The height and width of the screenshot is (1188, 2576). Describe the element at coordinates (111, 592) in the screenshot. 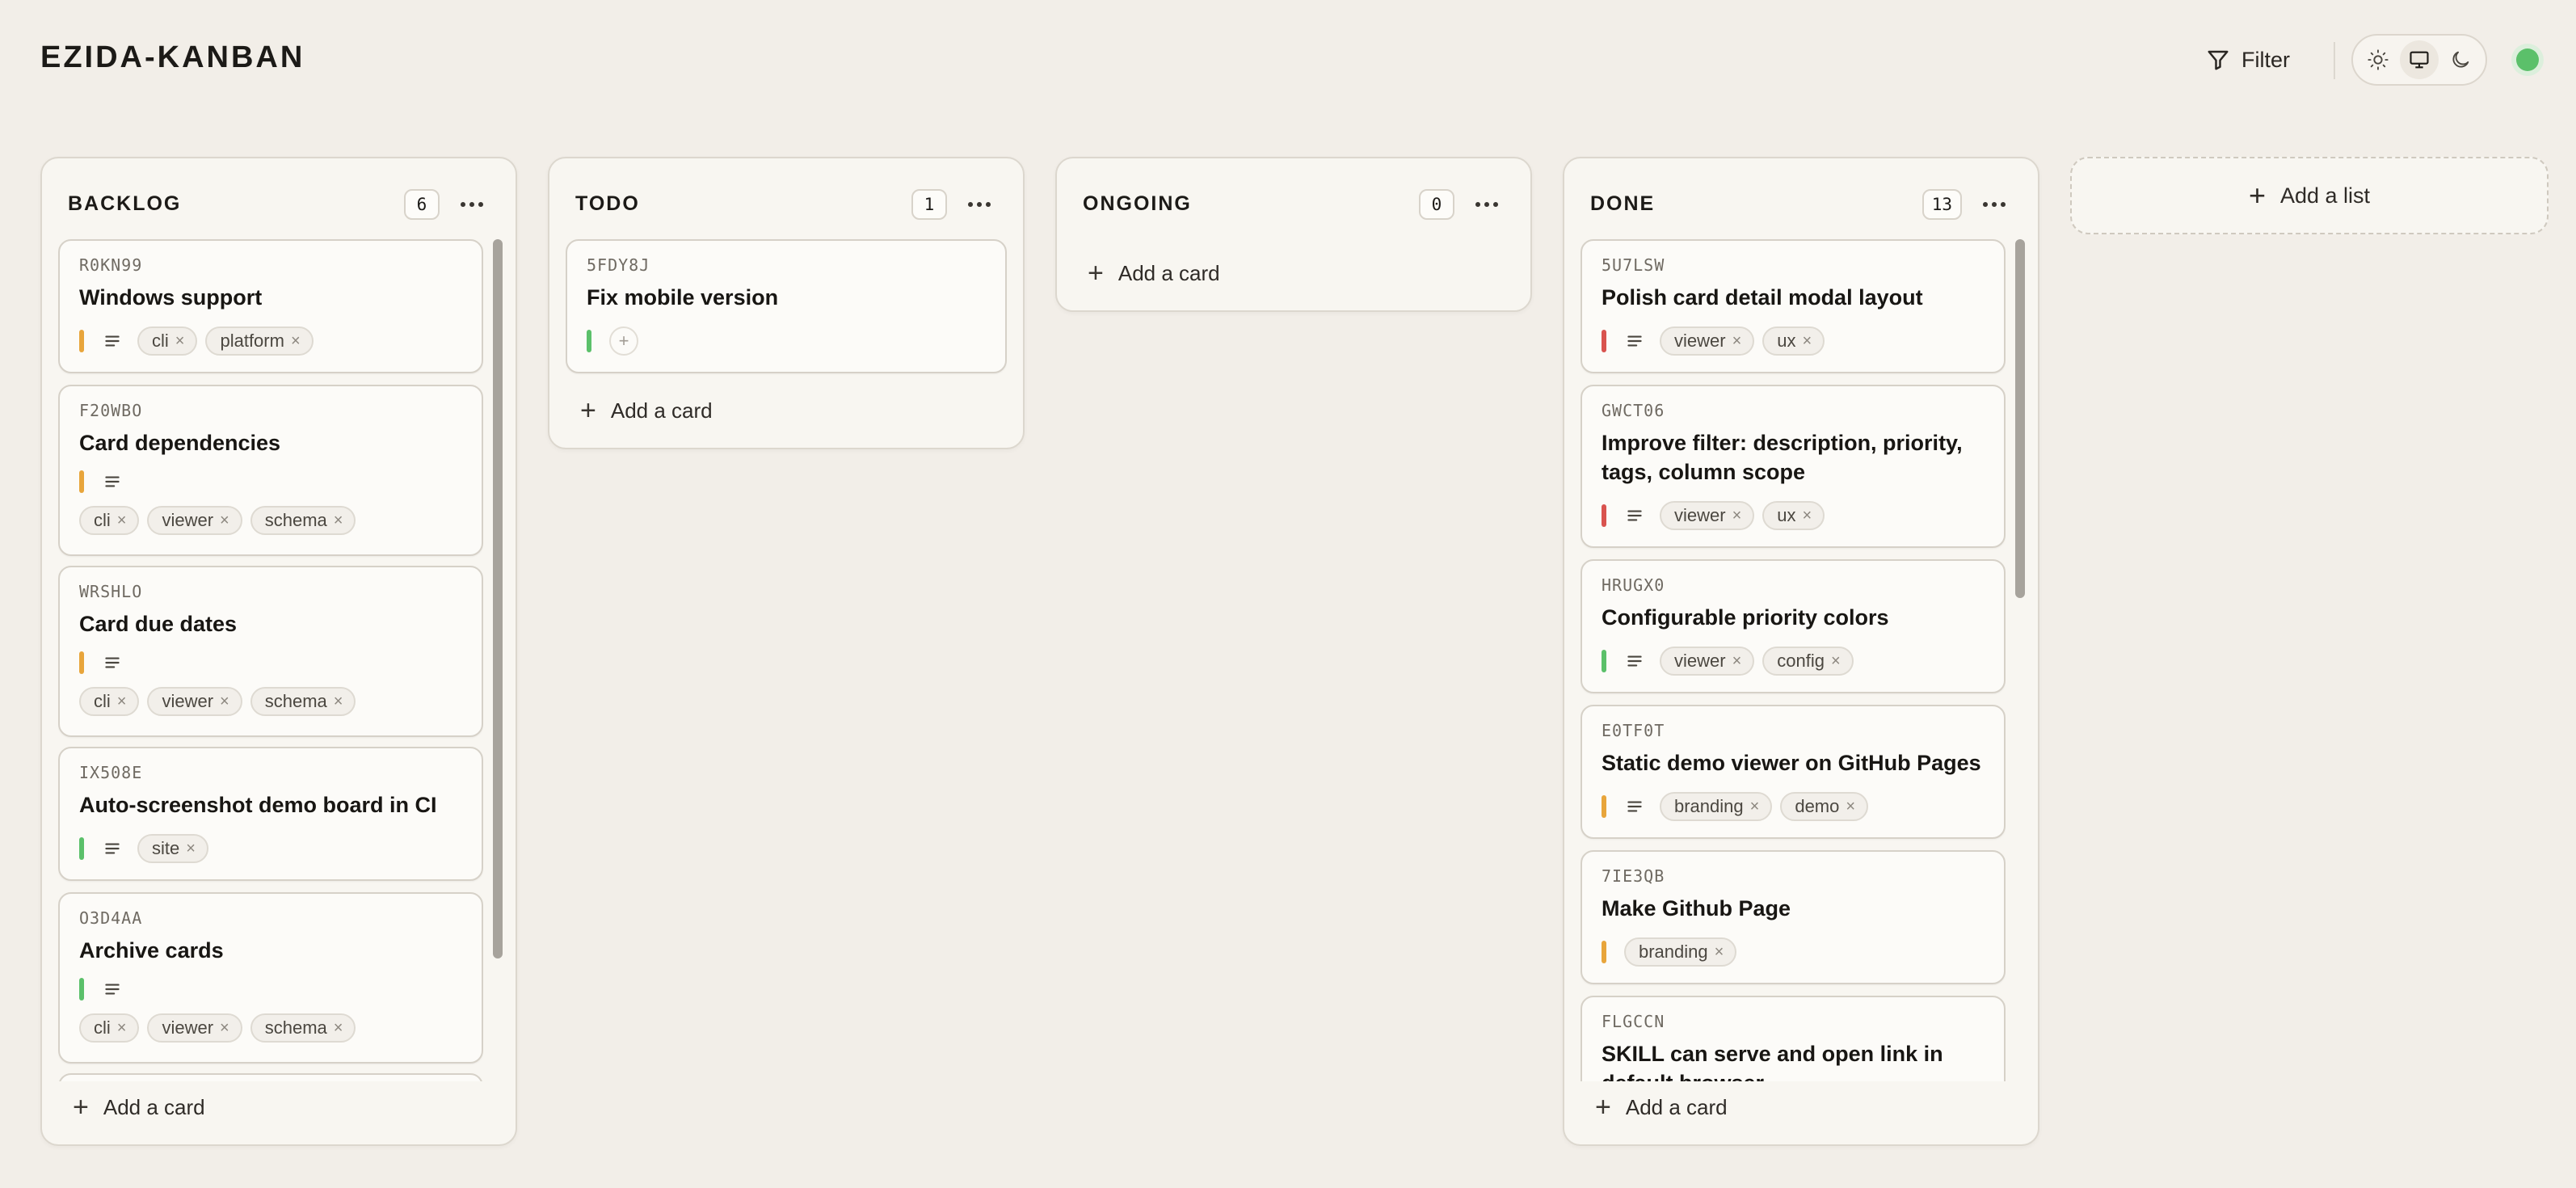

I see `card-id: WRSHLO` at that location.